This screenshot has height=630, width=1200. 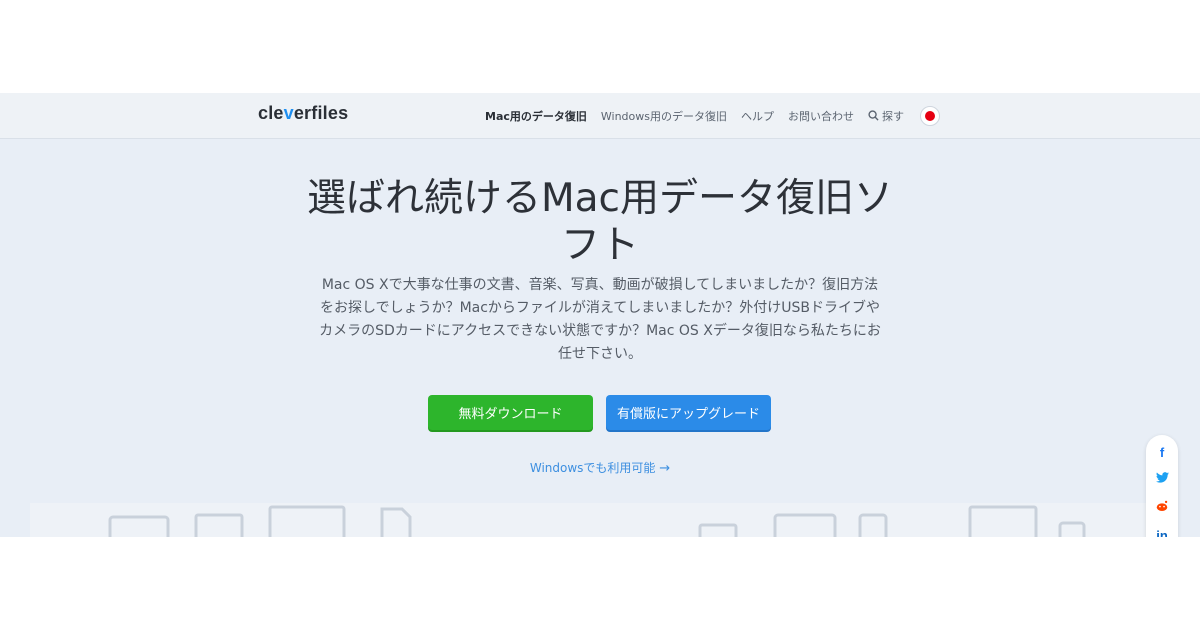 I want to click on nav-search-label: 探す, so click(x=893, y=116).